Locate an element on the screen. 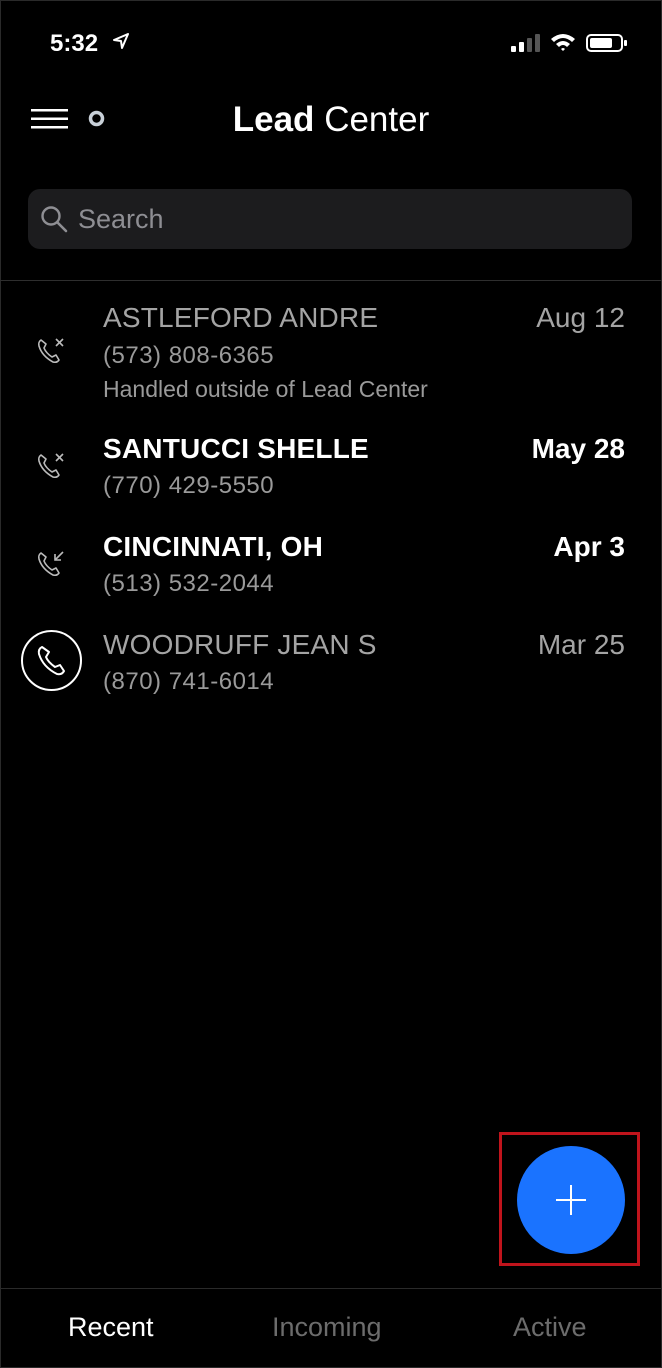 This screenshot has width=662, height=1368. page-title: Lead Center is located at coordinates (331, 120).